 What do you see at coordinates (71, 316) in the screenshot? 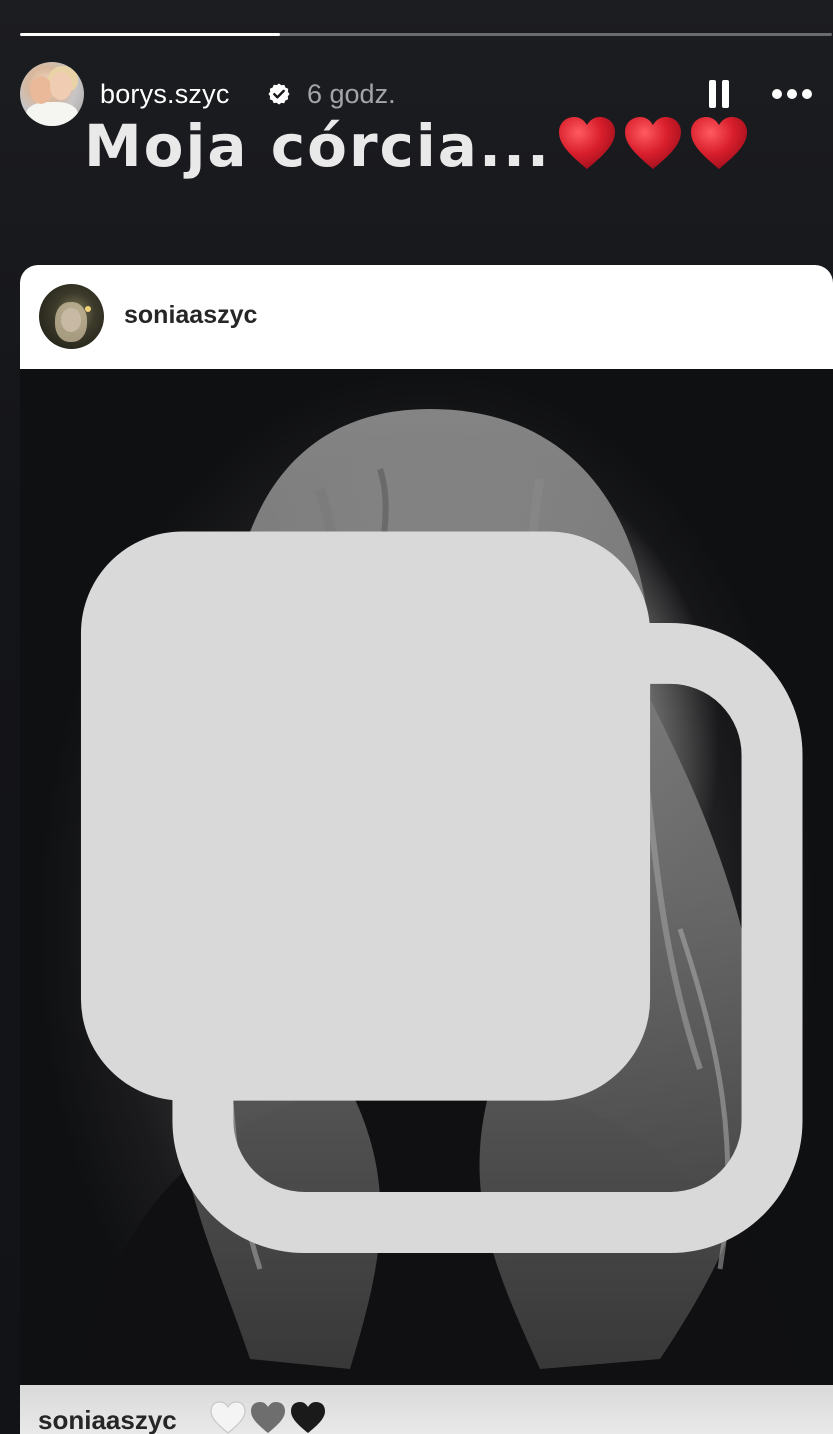
I see `post-author-avatar` at bounding box center [71, 316].